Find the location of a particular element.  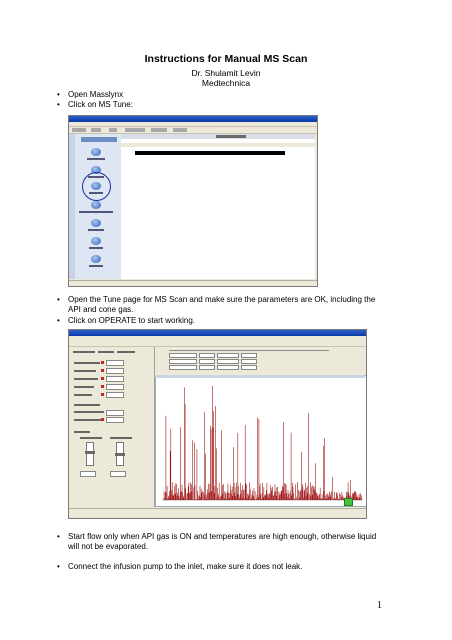

spectrum-plot is located at coordinates (260, 441).